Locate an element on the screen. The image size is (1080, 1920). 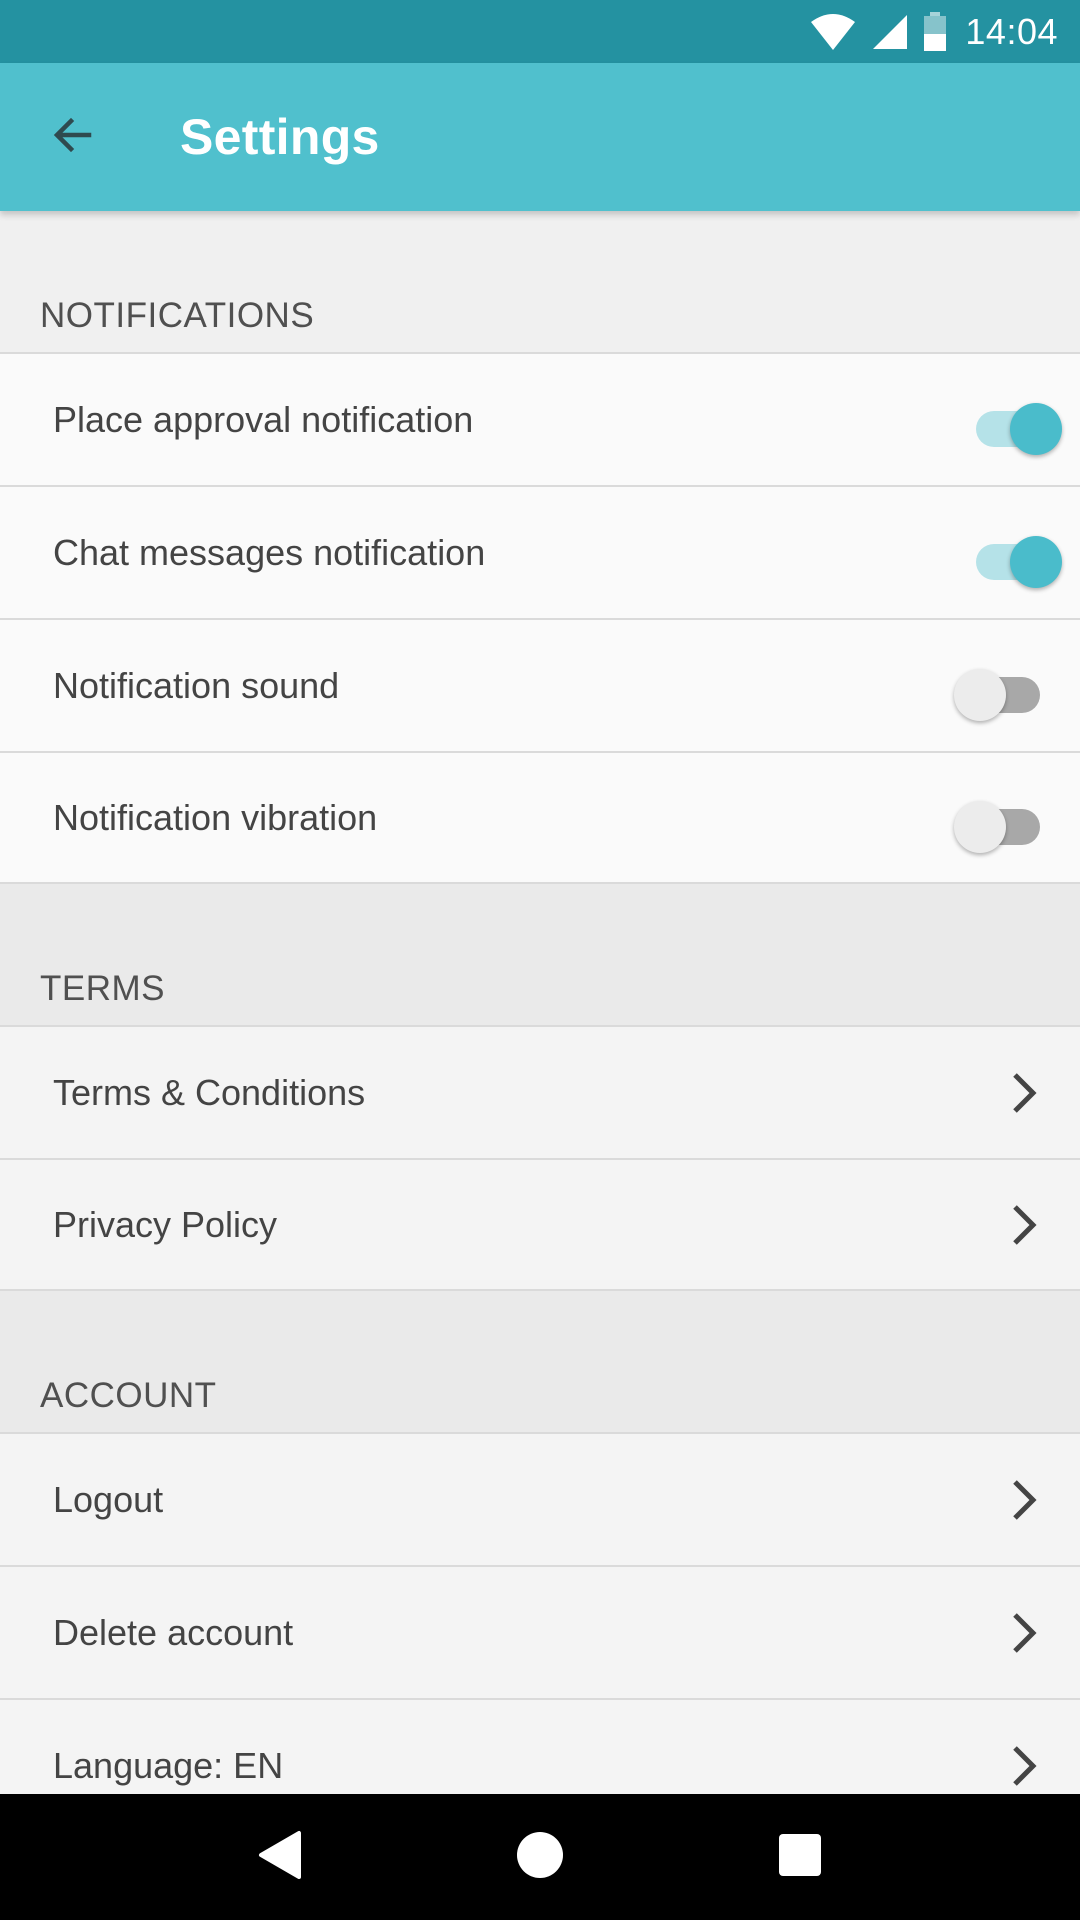
home-circle-icon is located at coordinates (540, 1857).